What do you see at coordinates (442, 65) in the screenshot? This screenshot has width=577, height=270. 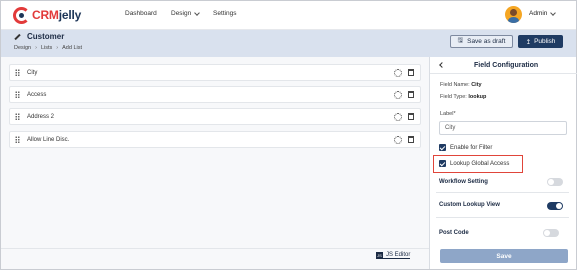 I see `chevron-left-icon` at bounding box center [442, 65].